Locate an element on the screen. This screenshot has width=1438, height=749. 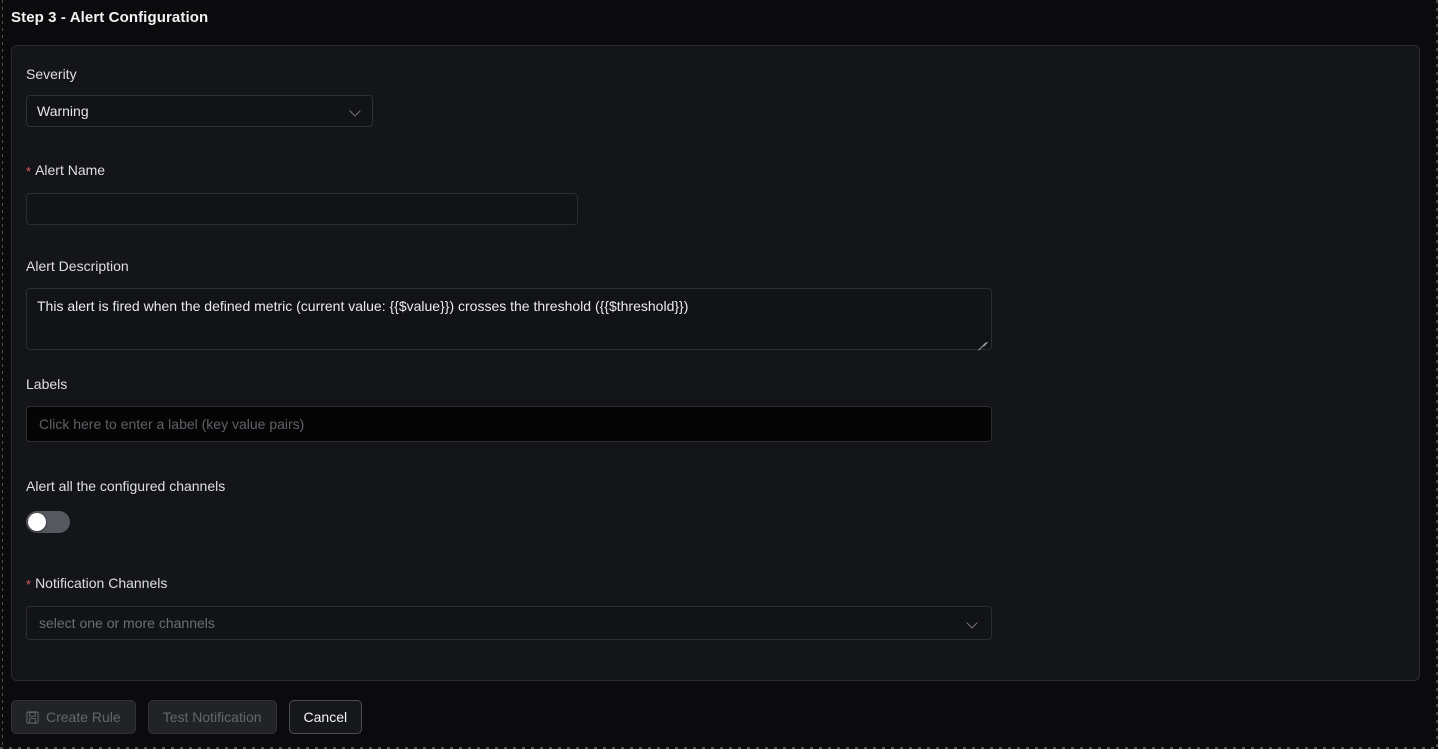
cancel-button-label: Cancel is located at coordinates (325, 717).